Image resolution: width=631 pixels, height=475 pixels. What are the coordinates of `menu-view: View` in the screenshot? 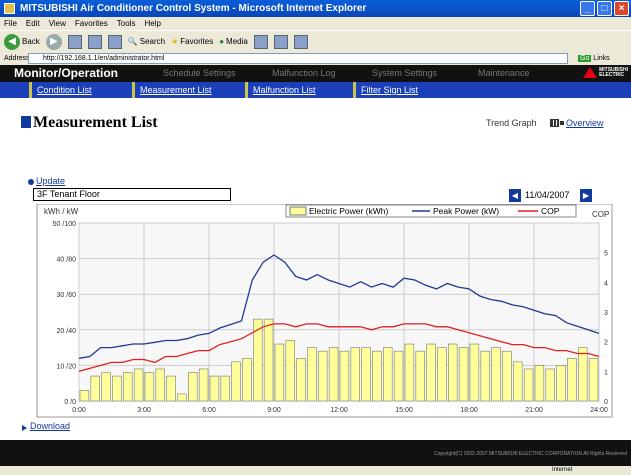 It's located at (57, 23).